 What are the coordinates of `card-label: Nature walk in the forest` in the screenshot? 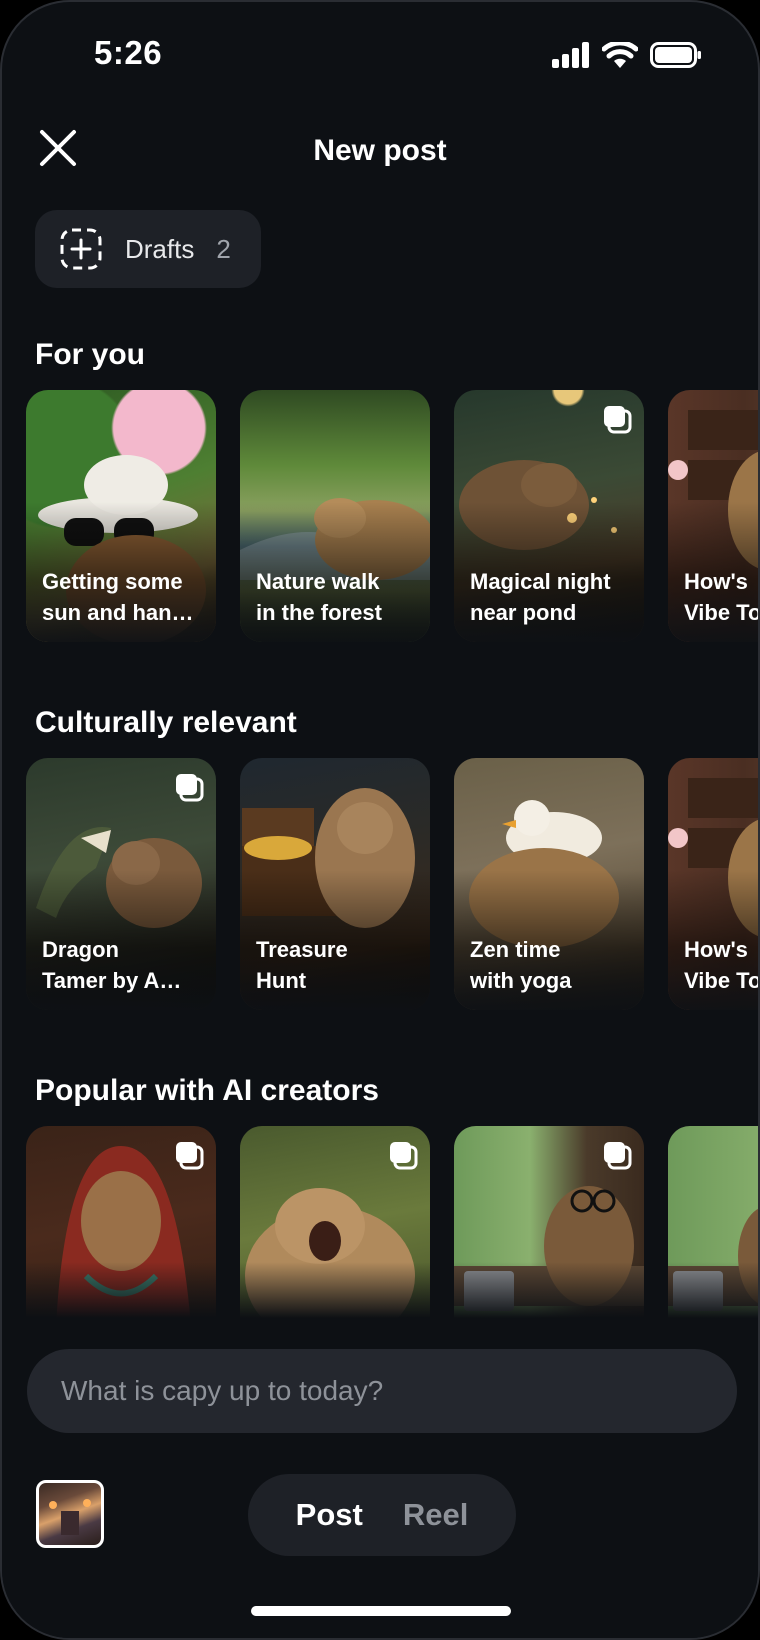 It's located at (319, 597).